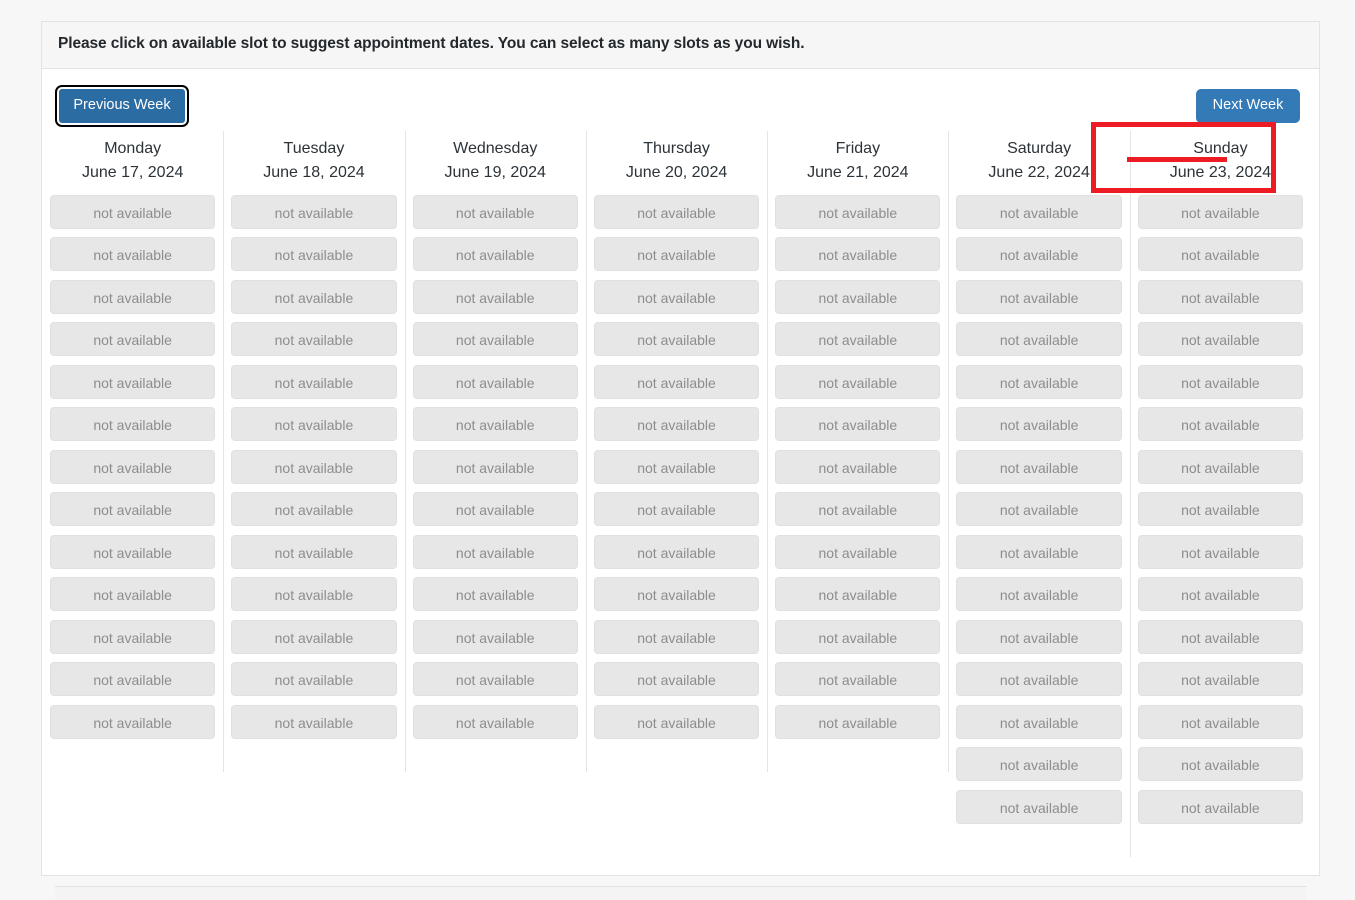  What do you see at coordinates (676, 148) in the screenshot?
I see `day-name: Thursday` at bounding box center [676, 148].